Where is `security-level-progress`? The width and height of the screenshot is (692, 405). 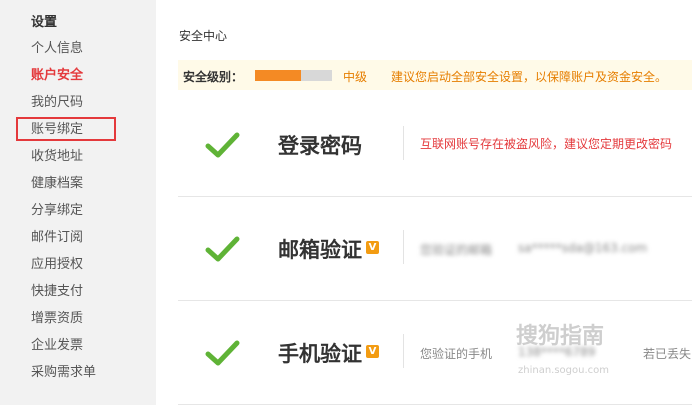
security-level-progress is located at coordinates (293, 75).